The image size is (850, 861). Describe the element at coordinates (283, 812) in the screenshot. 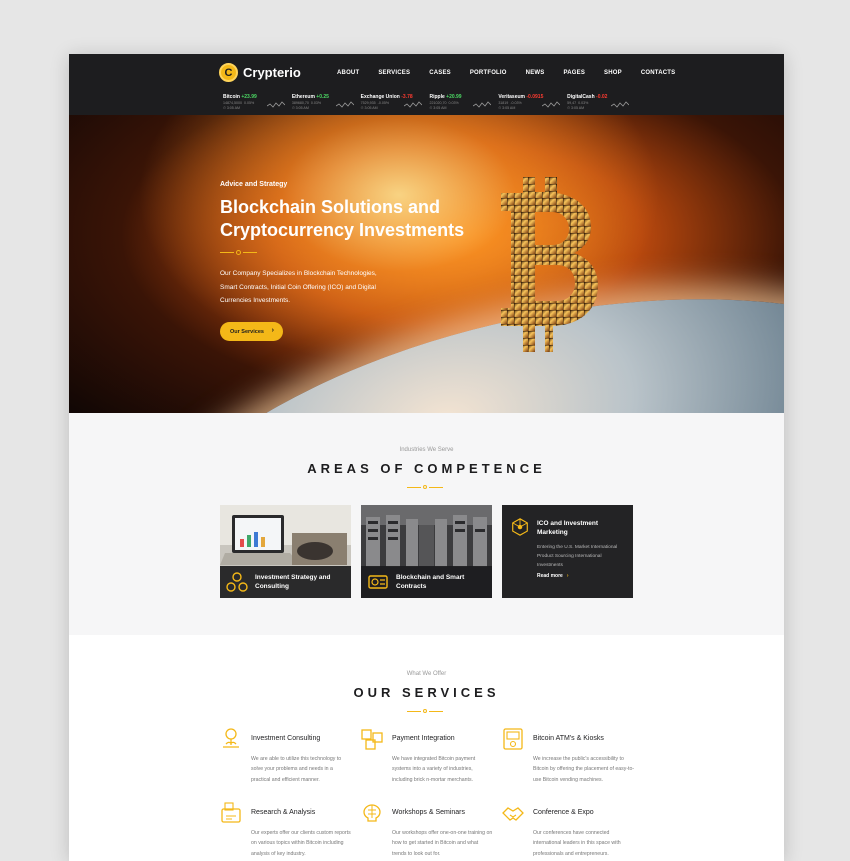

I see `service-title: Research & Analysis` at that location.